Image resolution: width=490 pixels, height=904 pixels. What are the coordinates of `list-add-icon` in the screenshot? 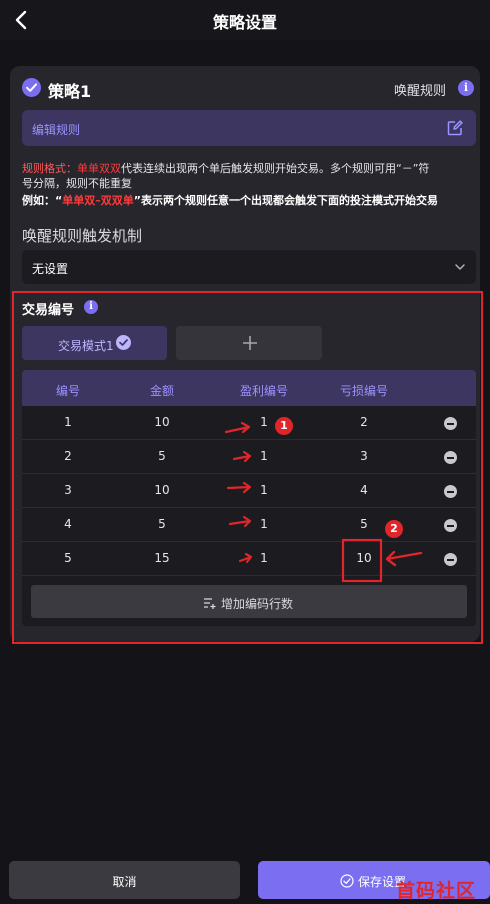 It's located at (210, 602).